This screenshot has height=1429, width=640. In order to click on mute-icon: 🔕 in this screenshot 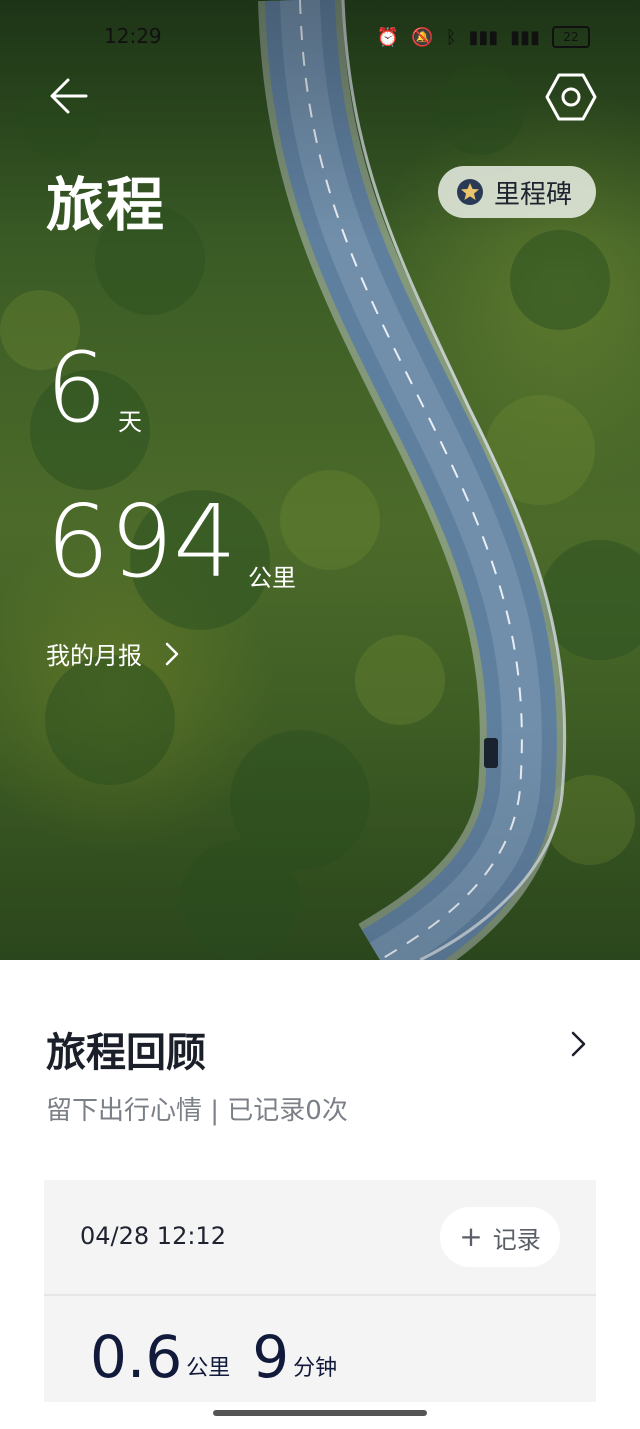, I will do `click(422, 37)`.